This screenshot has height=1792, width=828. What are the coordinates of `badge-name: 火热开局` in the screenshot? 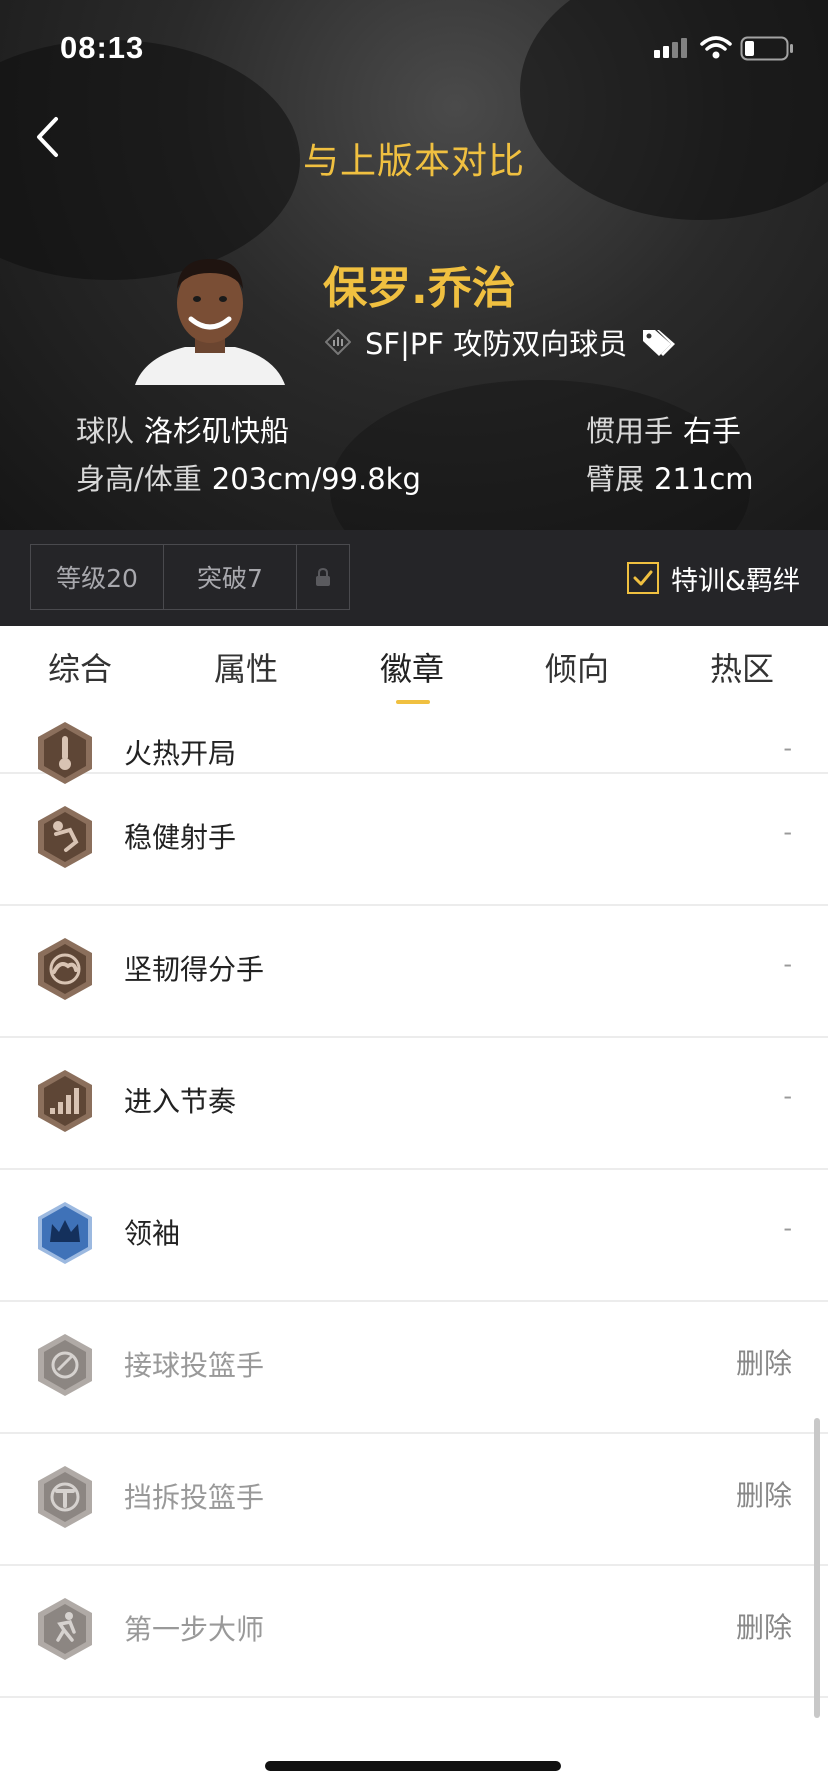 It's located at (180, 753).